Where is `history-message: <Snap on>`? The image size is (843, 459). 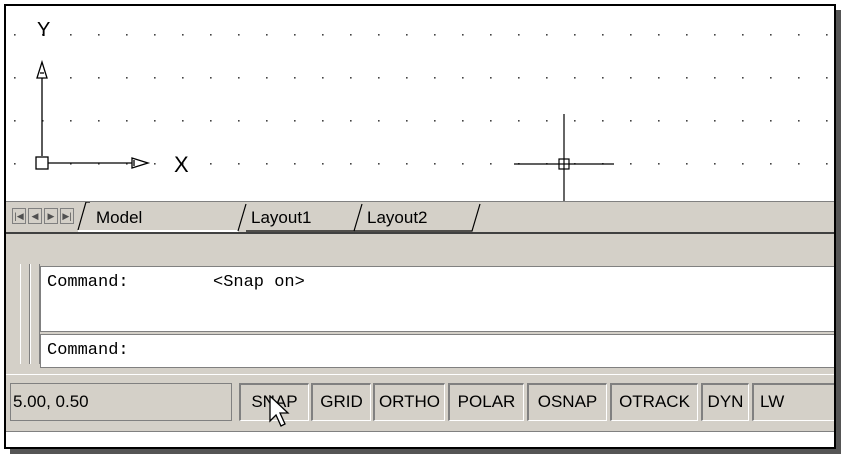 history-message: <Snap on> is located at coordinates (259, 282).